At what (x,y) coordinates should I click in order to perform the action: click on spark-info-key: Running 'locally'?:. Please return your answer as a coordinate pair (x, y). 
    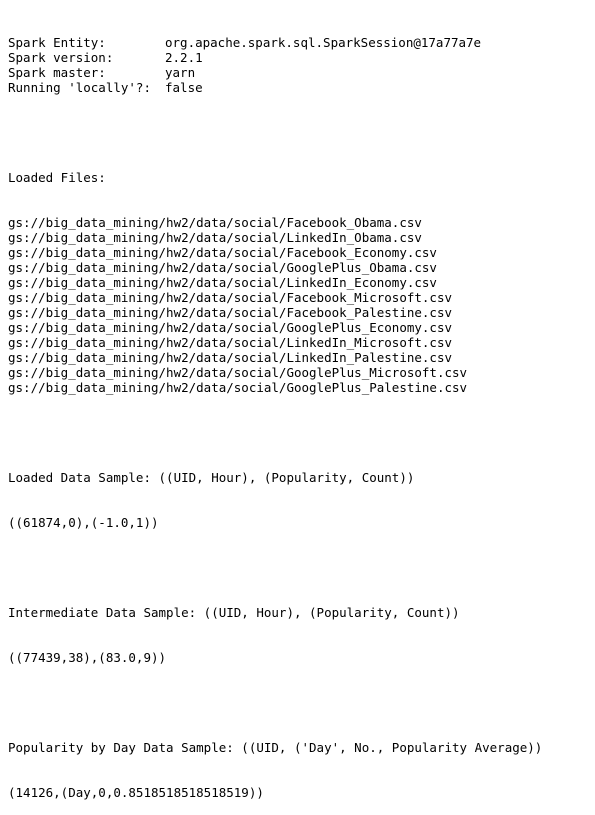
    Looking at the image, I should click on (79, 87).